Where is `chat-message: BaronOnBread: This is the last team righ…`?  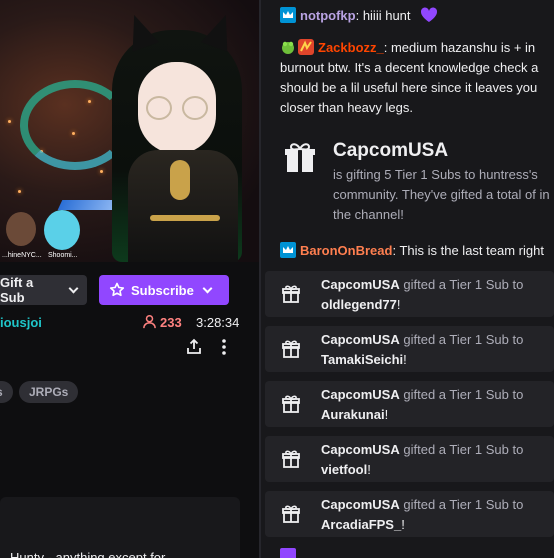
chat-message: BaronOnBread: This is the last team righ… is located at coordinates (417, 251).